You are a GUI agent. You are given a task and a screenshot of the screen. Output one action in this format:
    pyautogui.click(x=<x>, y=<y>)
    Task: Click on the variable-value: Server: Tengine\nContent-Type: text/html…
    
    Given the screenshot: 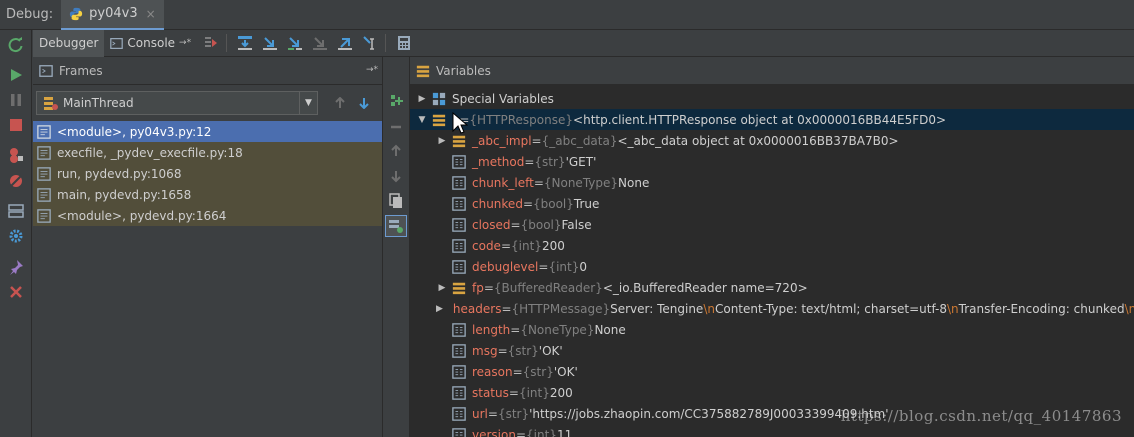 What is the action you would take?
    pyautogui.click(x=872, y=308)
    